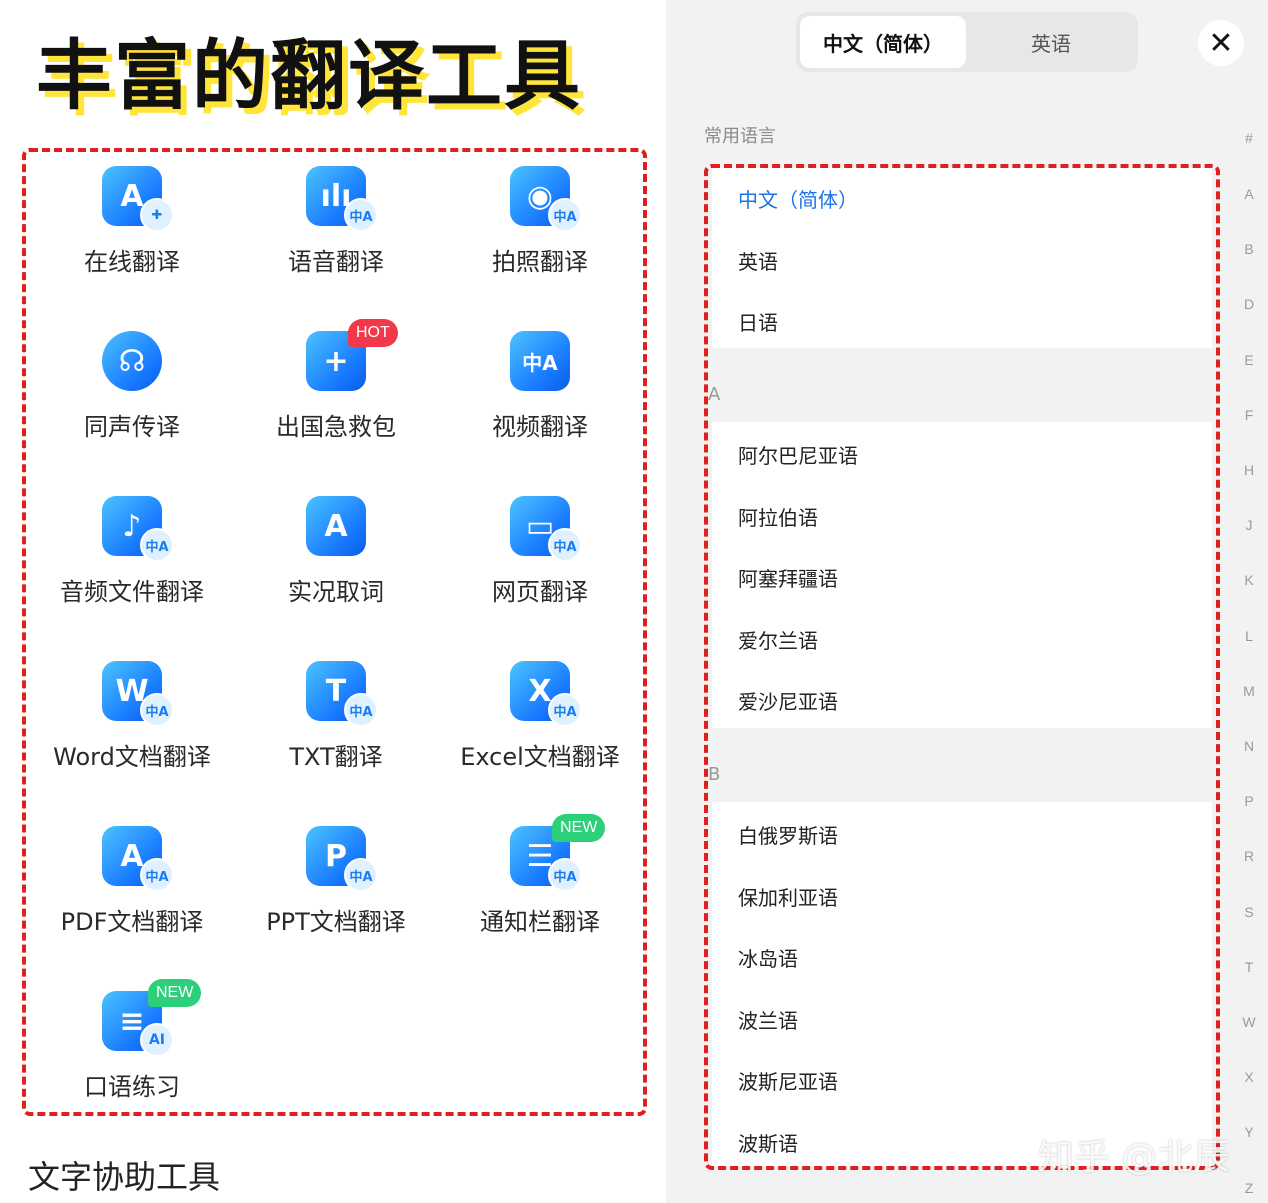 The height and width of the screenshot is (1203, 1268). Describe the element at coordinates (1249, 1077) in the screenshot. I see `index-letter: X` at that location.